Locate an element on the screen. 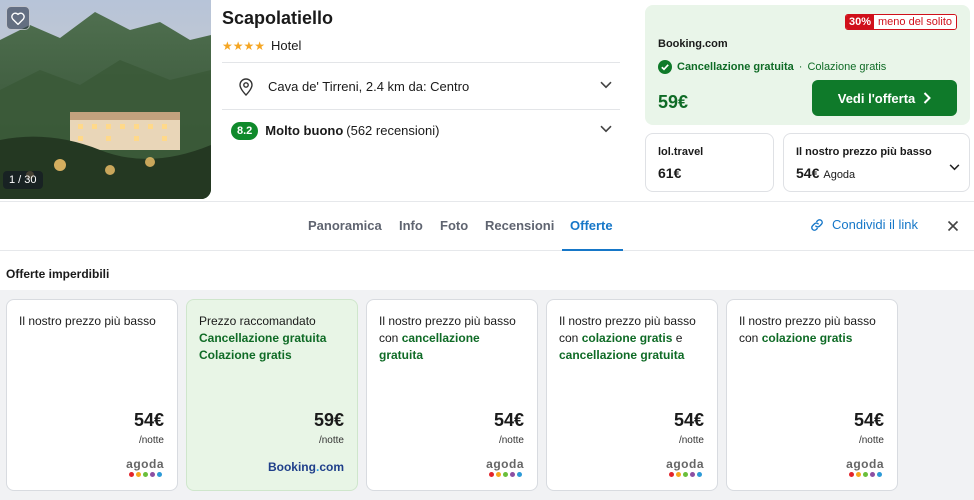 This screenshot has width=974, height=500. discount-text: meno del solito is located at coordinates (915, 22).